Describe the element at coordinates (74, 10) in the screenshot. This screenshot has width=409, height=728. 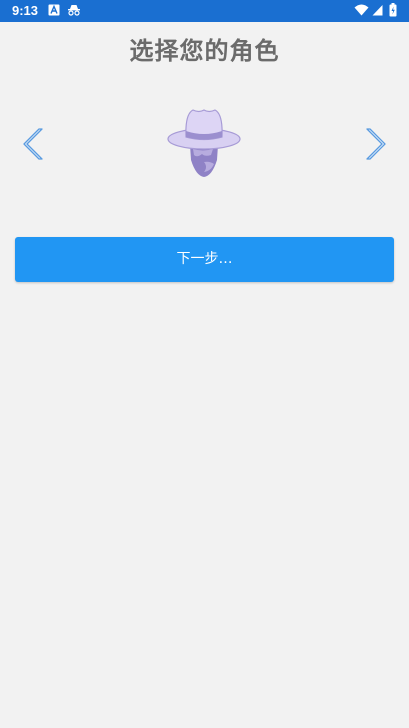
I see `incognito-icon` at that location.